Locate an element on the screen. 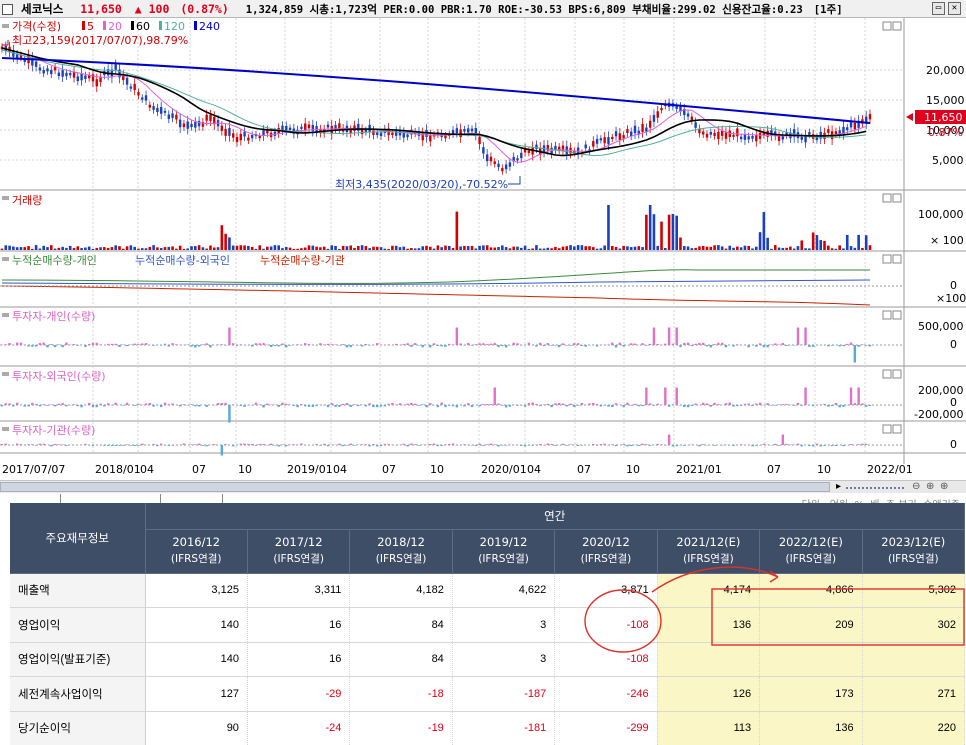  close-icon: ✕ is located at coordinates (954, 8).